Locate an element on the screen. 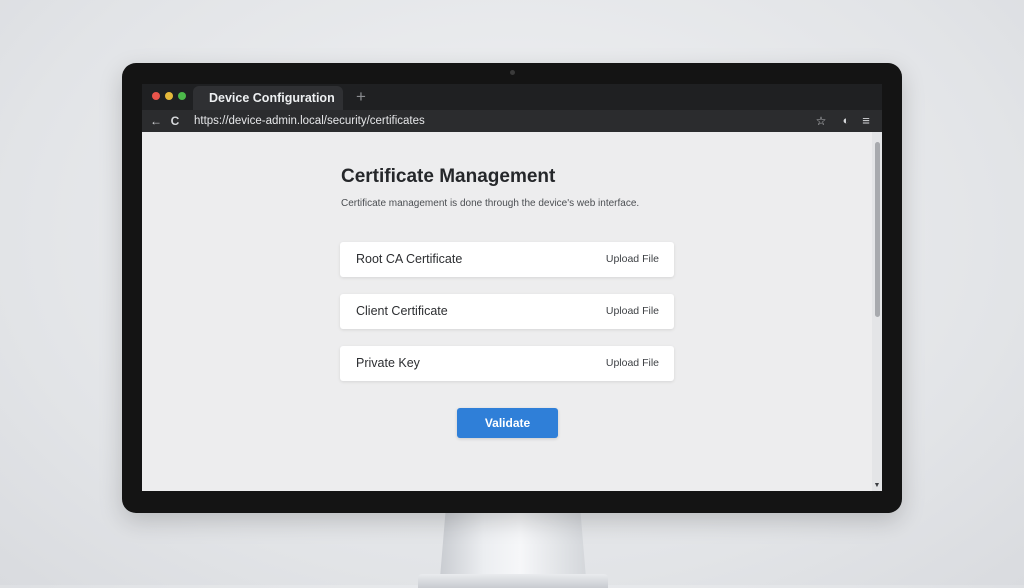 This screenshot has height=588, width=1024. reload-icon: C is located at coordinates (175, 121).